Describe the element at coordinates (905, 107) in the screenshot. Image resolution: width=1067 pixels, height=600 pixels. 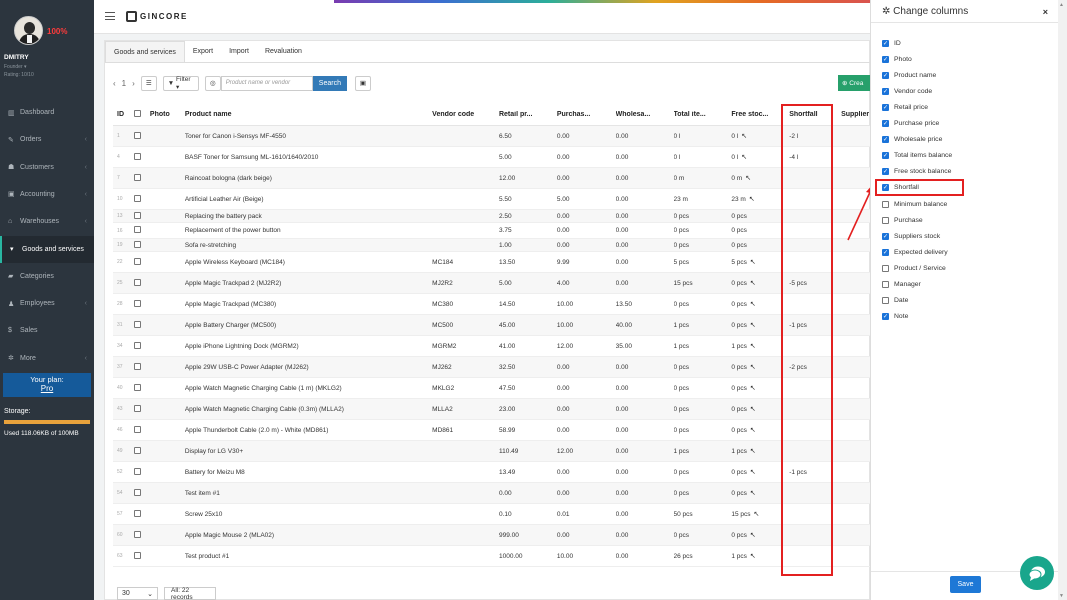
I see `column-option-retail-price: ✓ Retail price` at that location.